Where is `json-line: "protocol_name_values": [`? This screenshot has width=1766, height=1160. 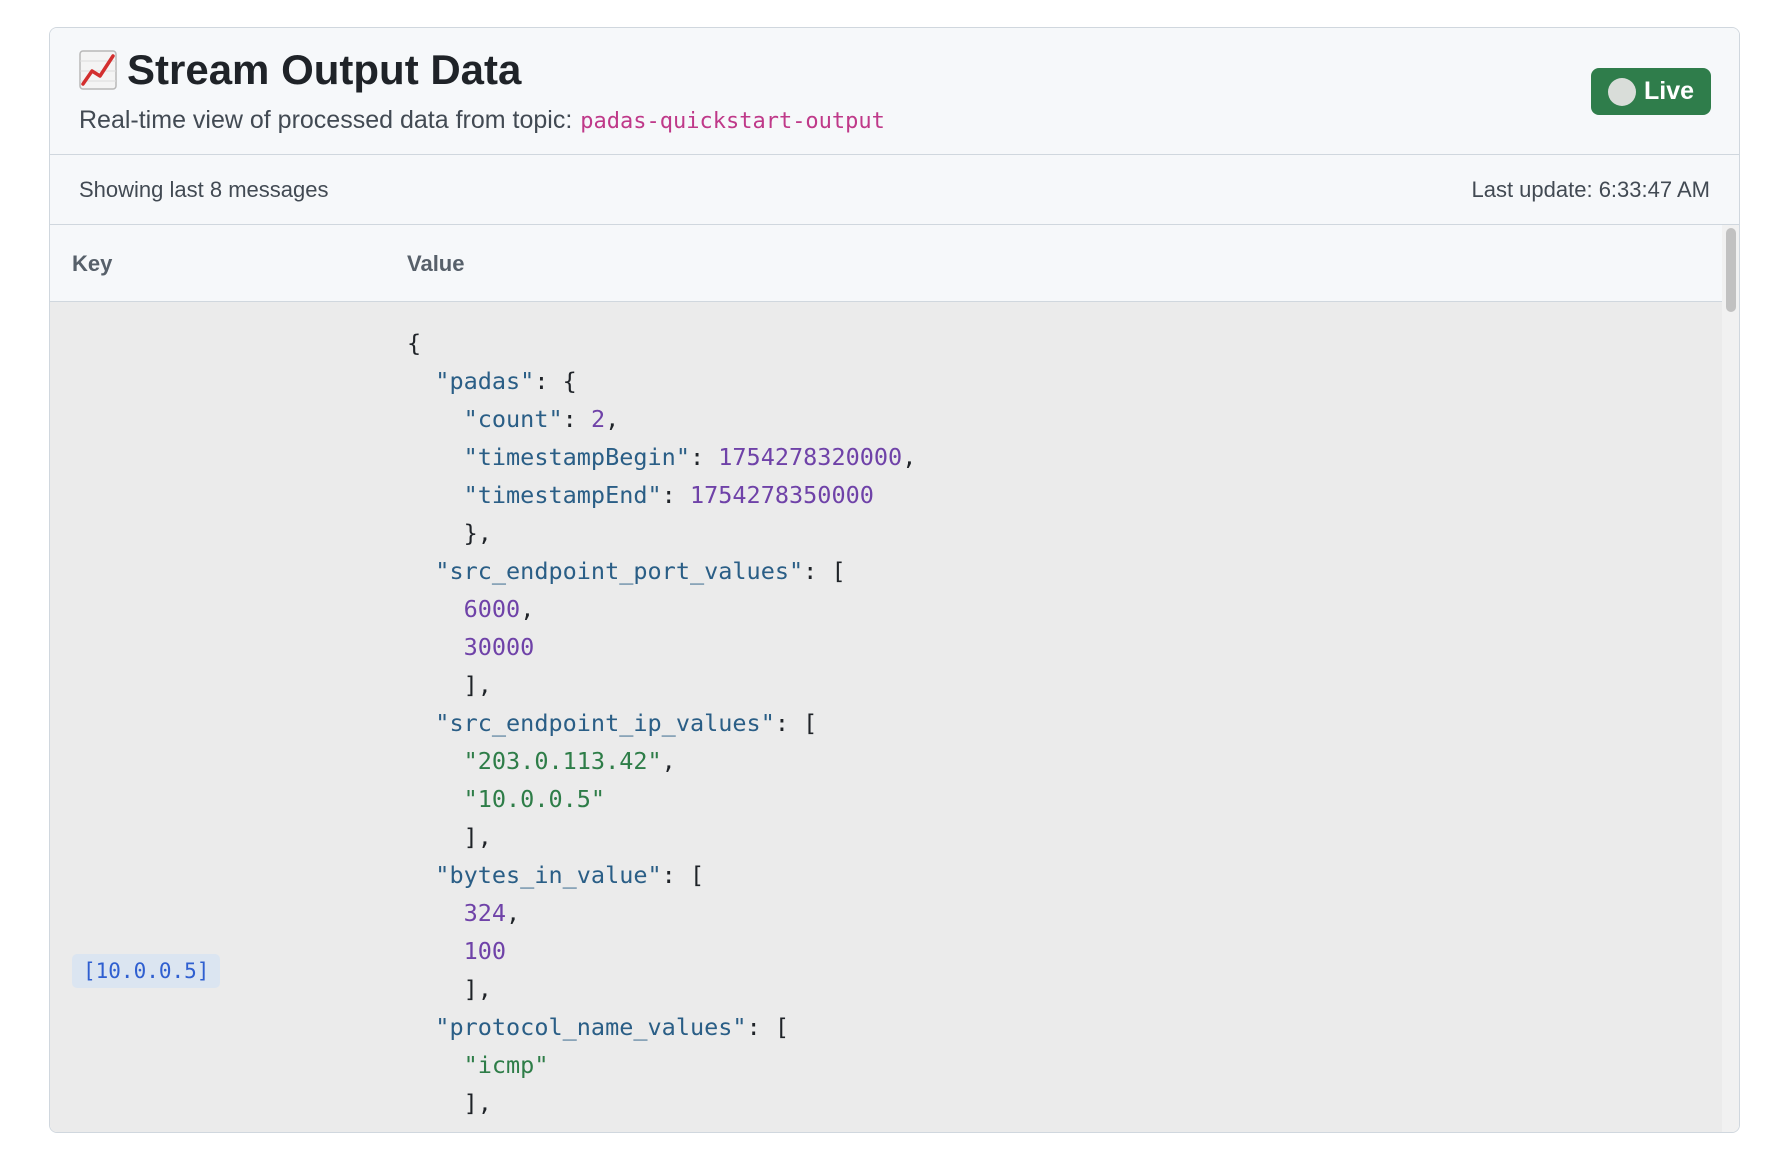
json-line: "protocol_name_values": [ is located at coordinates (661, 1027).